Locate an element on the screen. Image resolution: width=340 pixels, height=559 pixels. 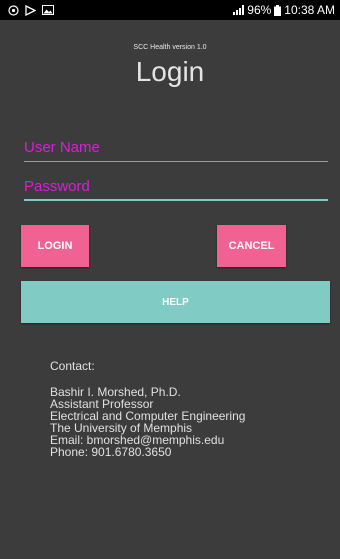
signal-icon is located at coordinates (239, 10).